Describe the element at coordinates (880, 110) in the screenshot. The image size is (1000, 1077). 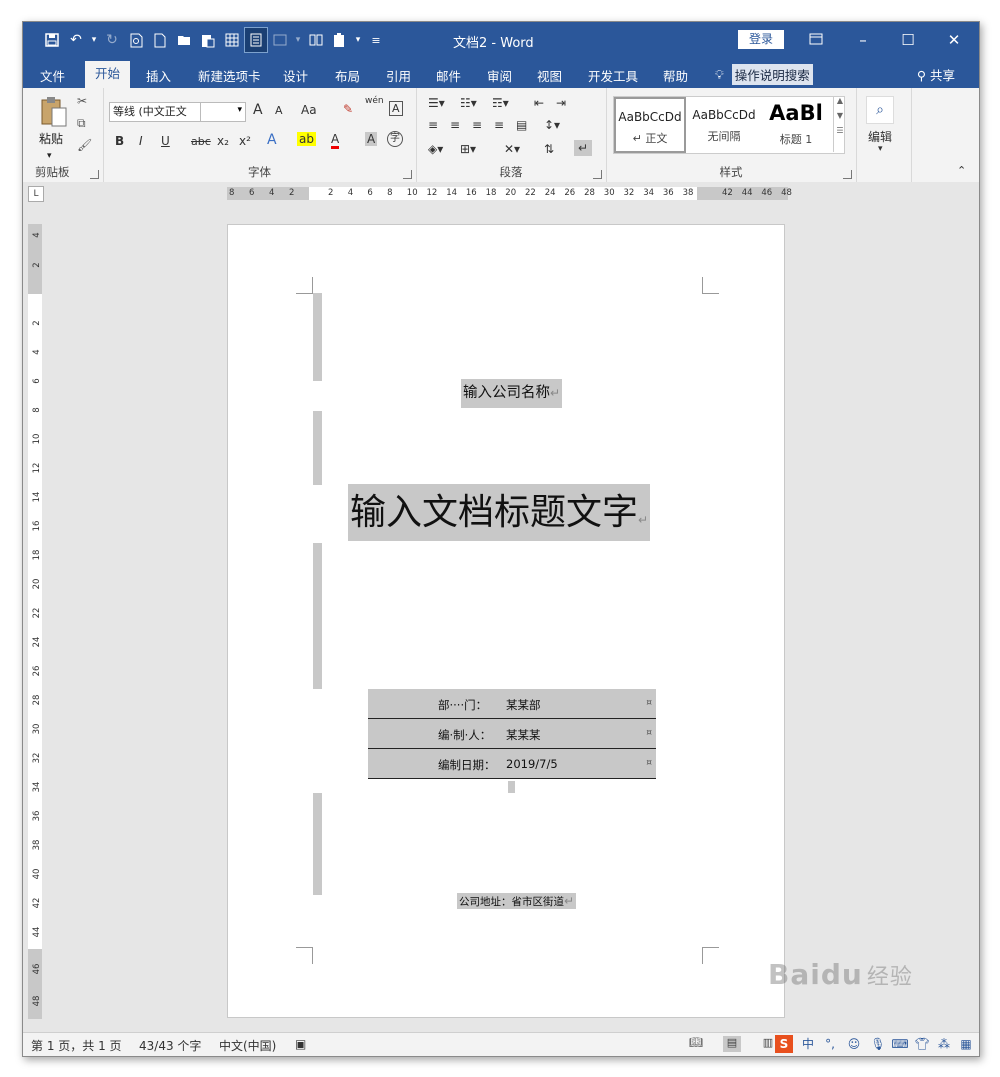
I see `search-icon: ⌕` at that location.